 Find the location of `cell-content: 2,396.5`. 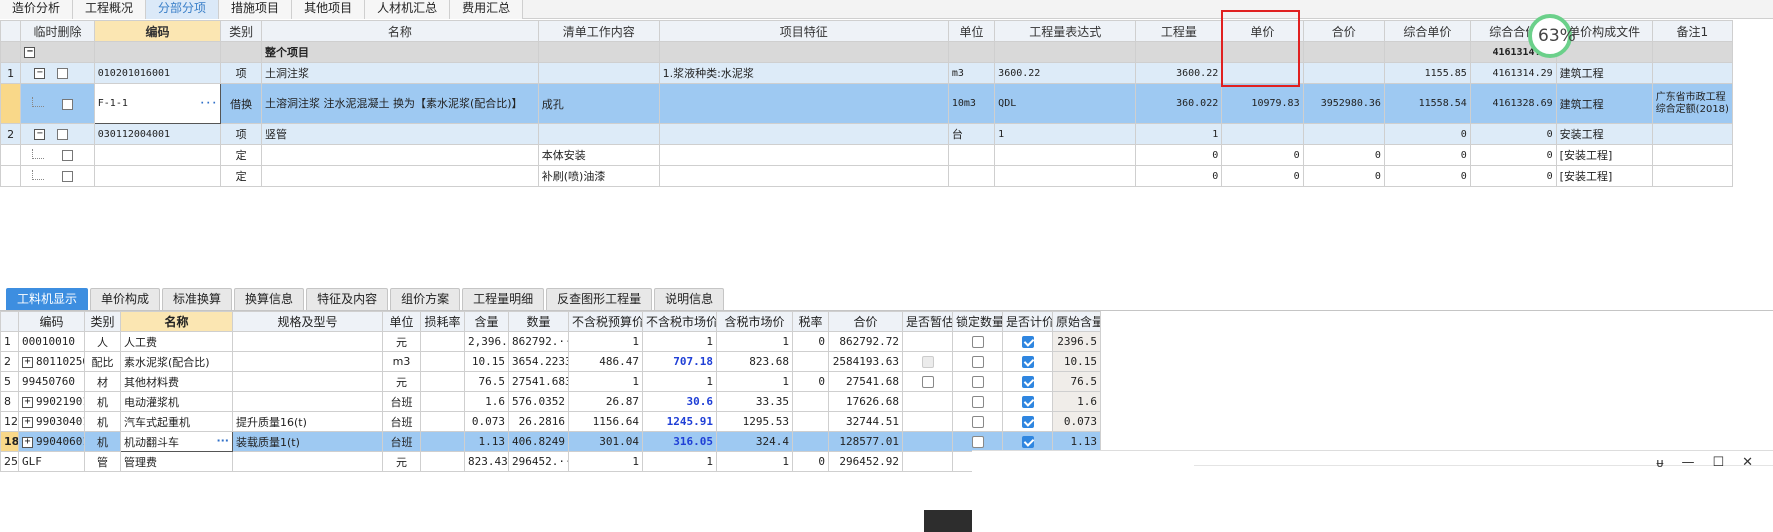

cell-content: 2,396.5 is located at coordinates (486, 341).